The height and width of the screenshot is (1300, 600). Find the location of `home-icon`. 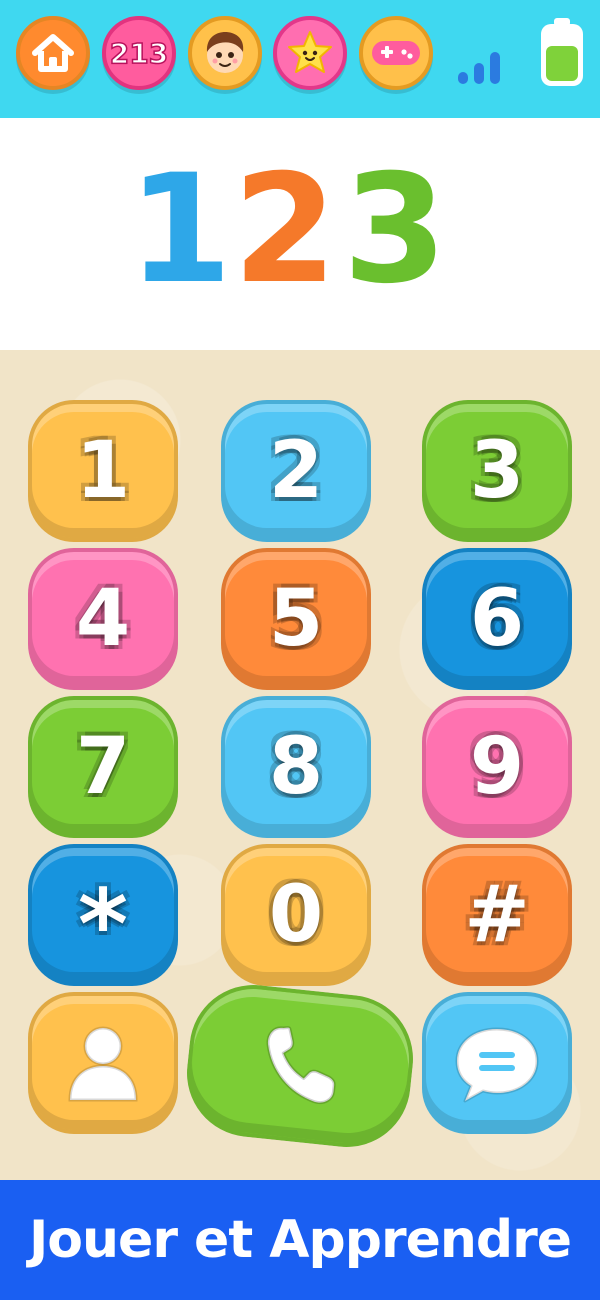

home-icon is located at coordinates (53, 53).